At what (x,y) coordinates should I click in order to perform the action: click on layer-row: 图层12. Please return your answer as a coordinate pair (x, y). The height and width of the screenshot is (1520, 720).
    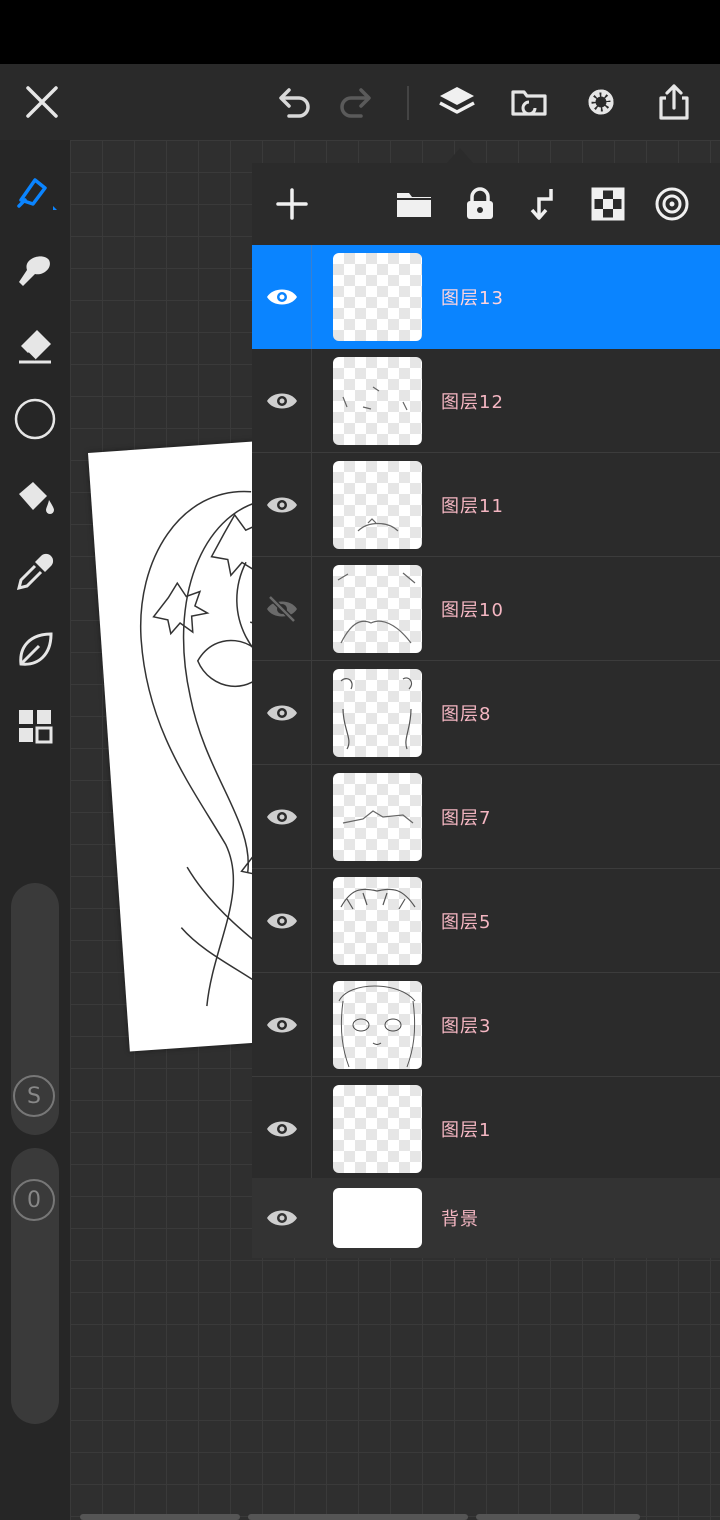
    Looking at the image, I should click on (486, 401).